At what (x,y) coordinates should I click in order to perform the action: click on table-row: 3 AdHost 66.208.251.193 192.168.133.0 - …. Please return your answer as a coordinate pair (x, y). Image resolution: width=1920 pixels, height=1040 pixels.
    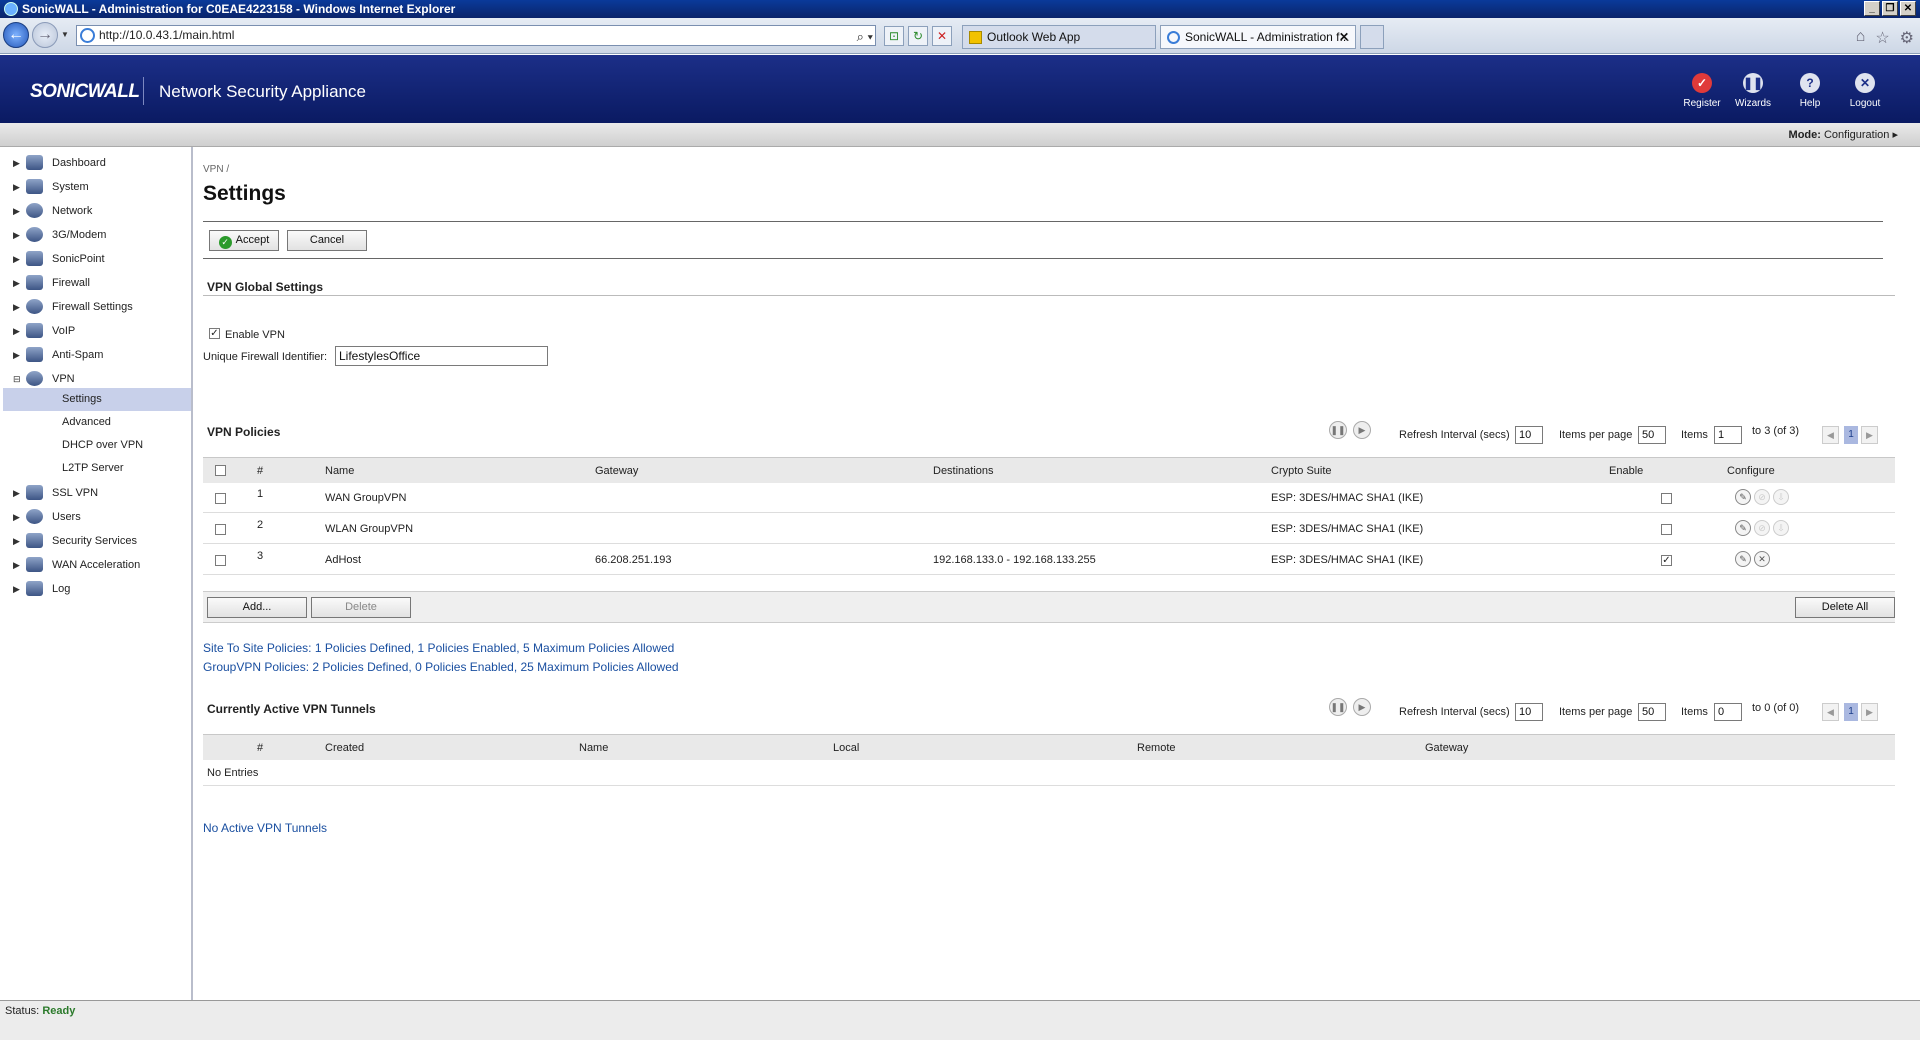
    Looking at the image, I should click on (1049, 560).